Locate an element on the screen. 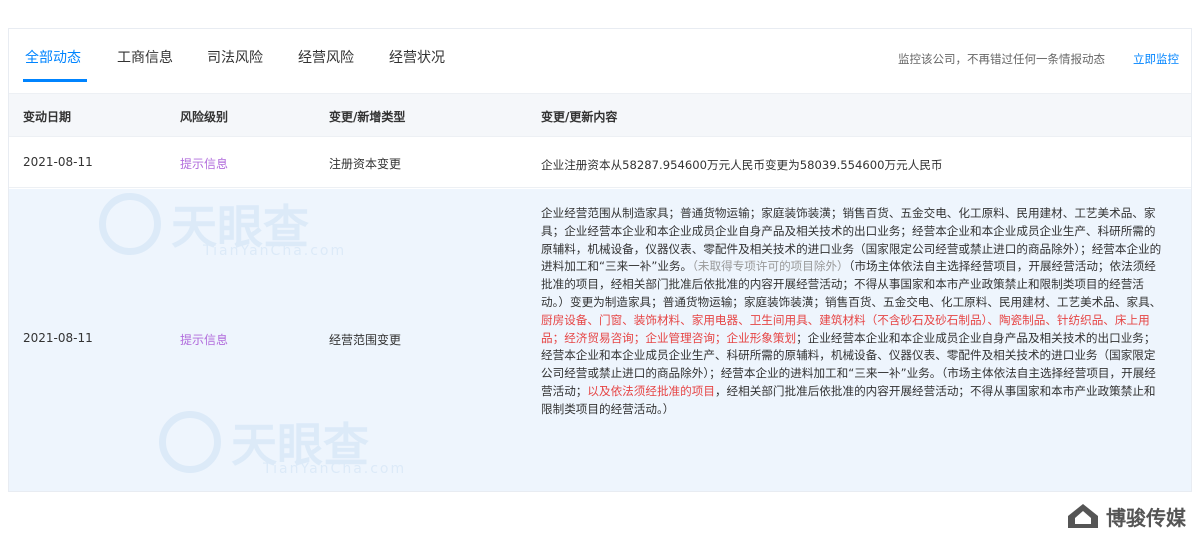  content-added-items: 以及依法须经批准的项目 is located at coordinates (651, 390).